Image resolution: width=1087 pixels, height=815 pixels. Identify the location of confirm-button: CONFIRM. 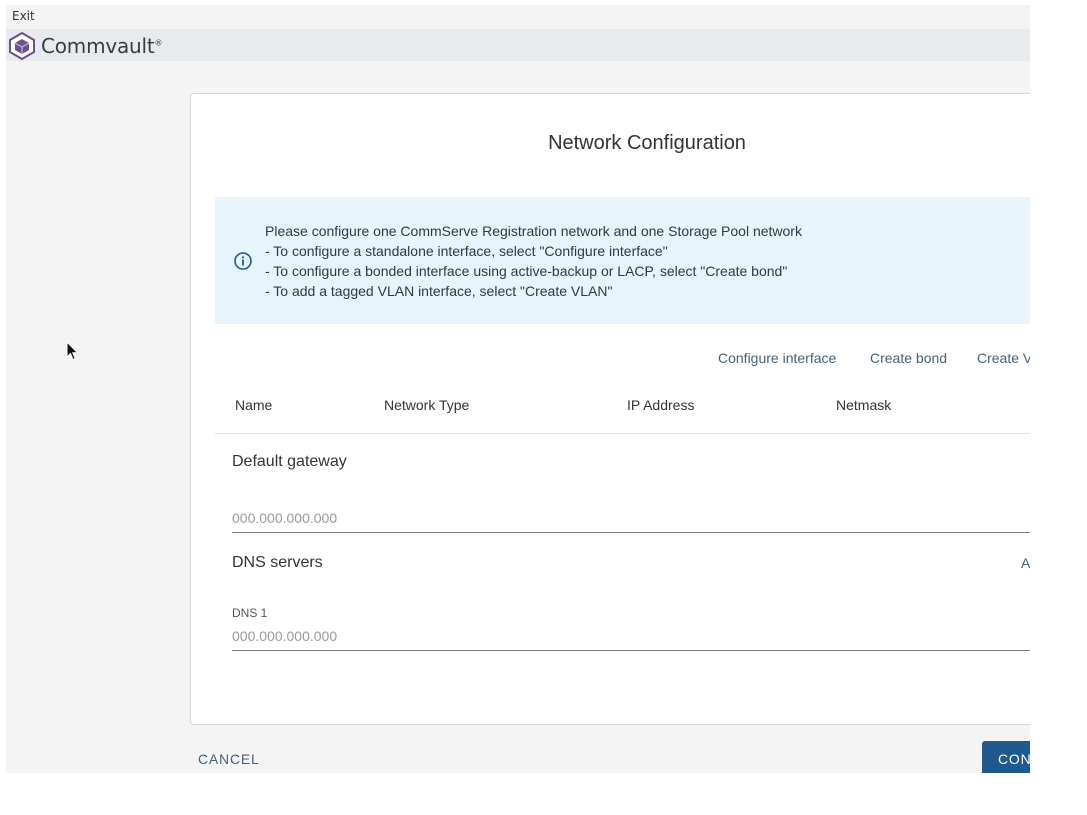
(1006, 757).